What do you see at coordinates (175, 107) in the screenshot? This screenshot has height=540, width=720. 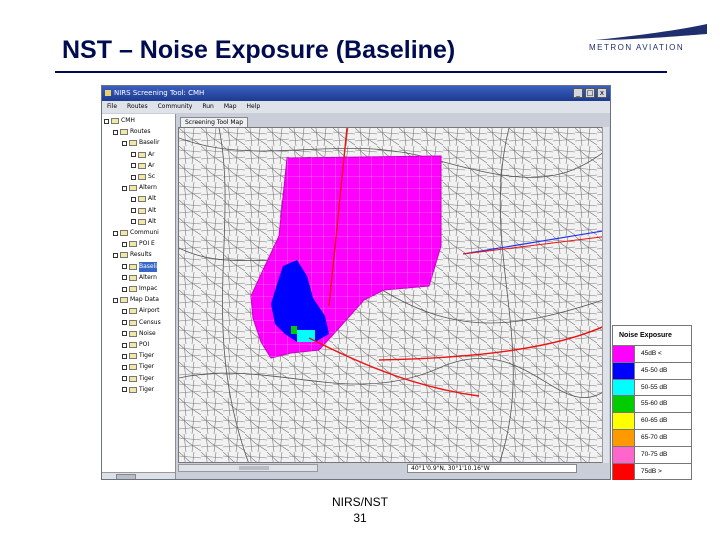 I see `menu-community: Community` at bounding box center [175, 107].